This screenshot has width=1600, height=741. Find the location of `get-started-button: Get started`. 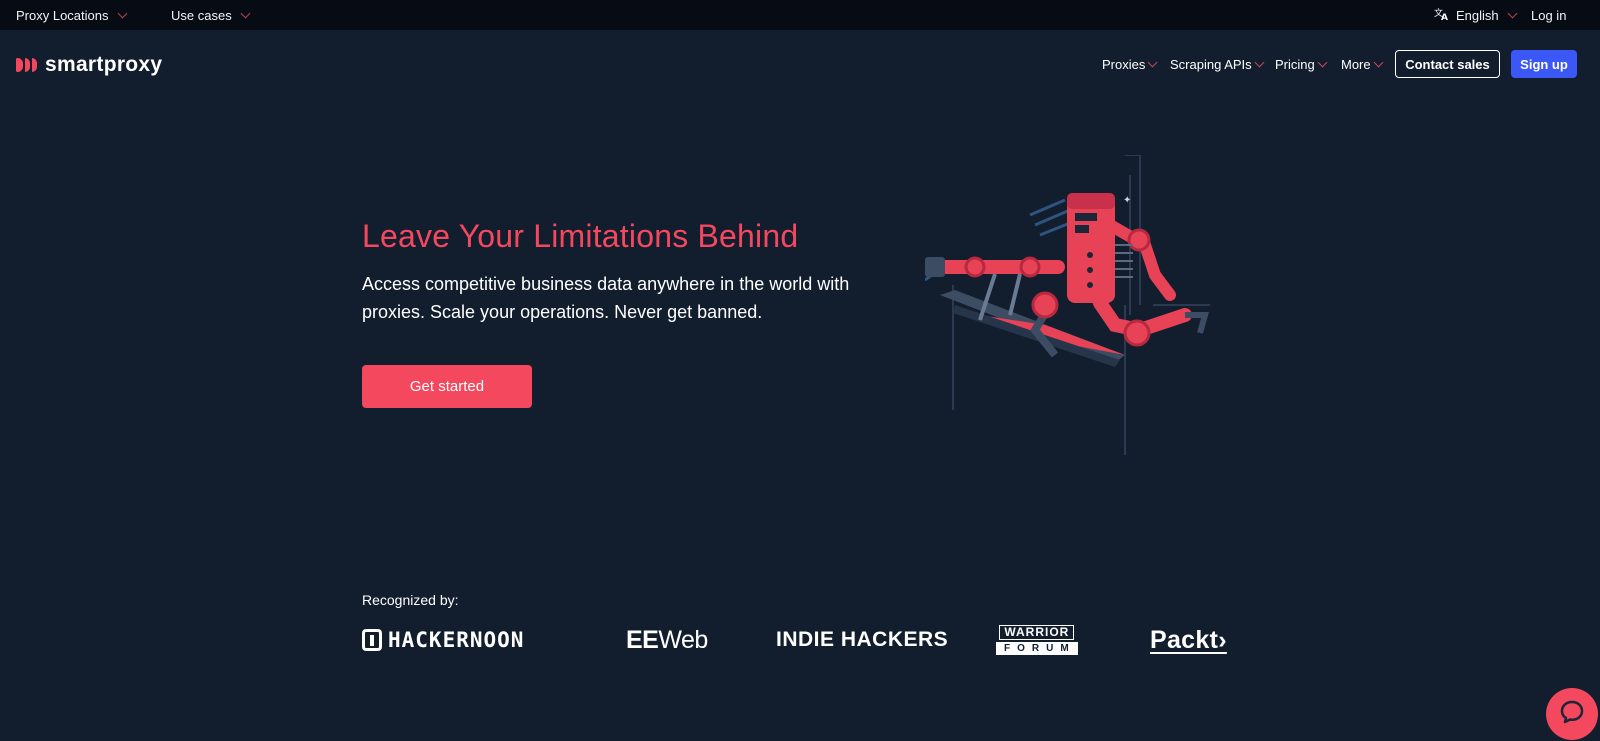

get-started-button: Get started is located at coordinates (447, 386).